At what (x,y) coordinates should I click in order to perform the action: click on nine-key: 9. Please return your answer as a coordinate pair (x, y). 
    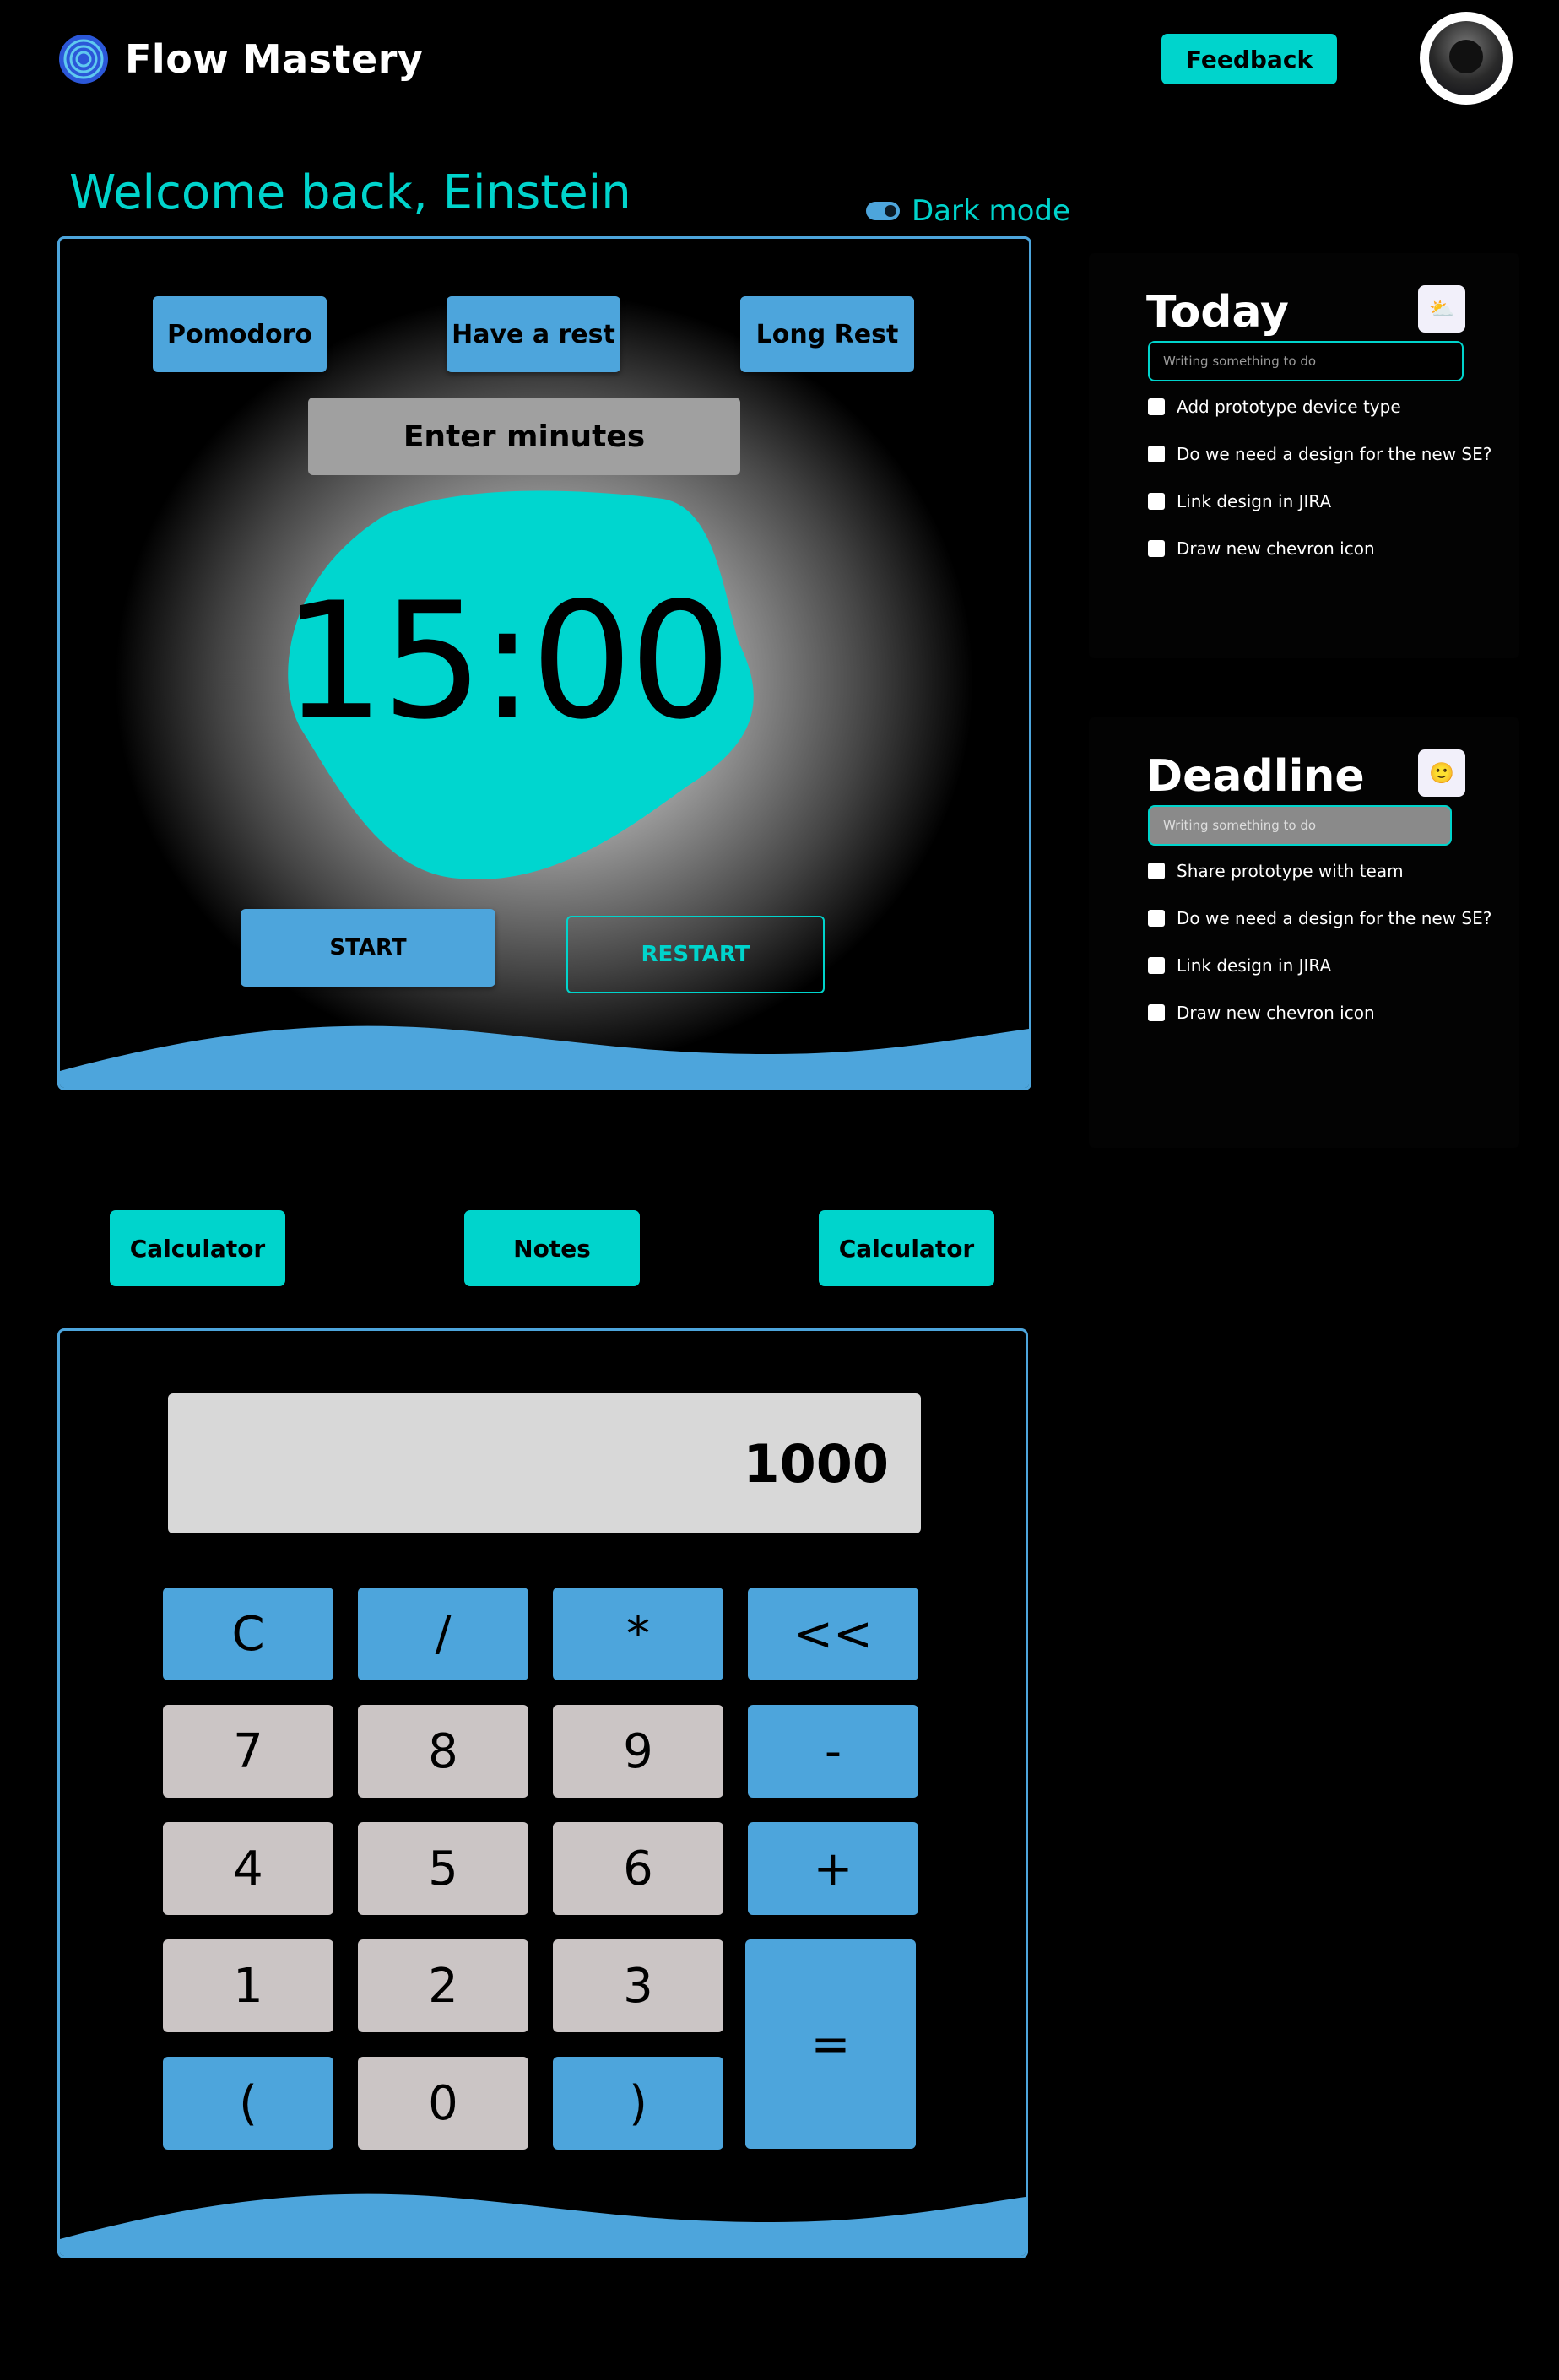
    Looking at the image, I should click on (638, 1751).